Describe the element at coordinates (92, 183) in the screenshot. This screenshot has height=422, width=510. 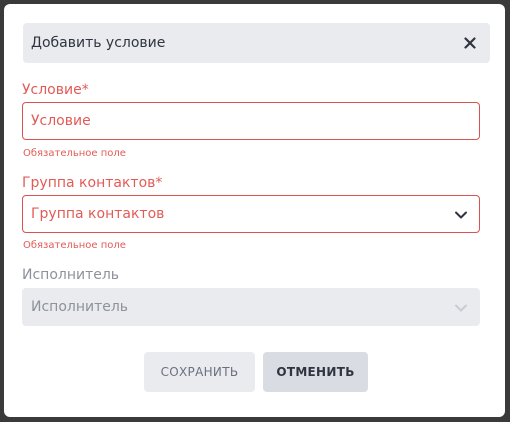
I see `contact-group-label: Группа контактов*` at that location.